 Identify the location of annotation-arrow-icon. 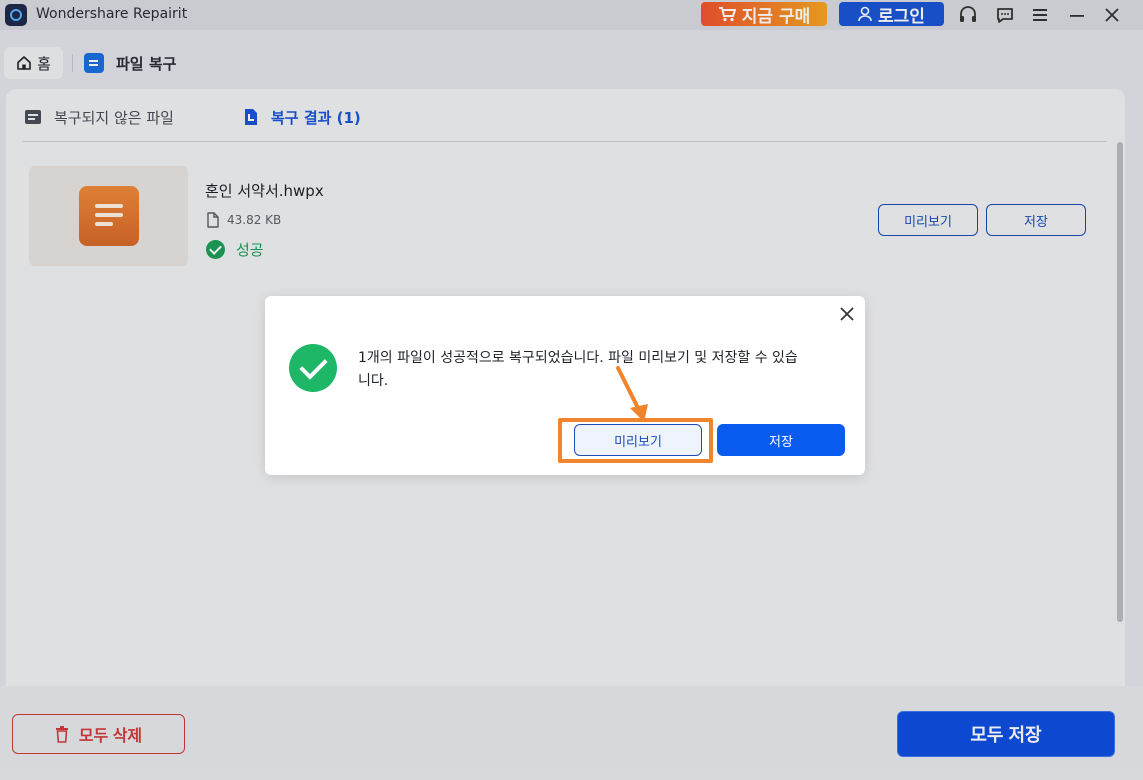
(632, 394).